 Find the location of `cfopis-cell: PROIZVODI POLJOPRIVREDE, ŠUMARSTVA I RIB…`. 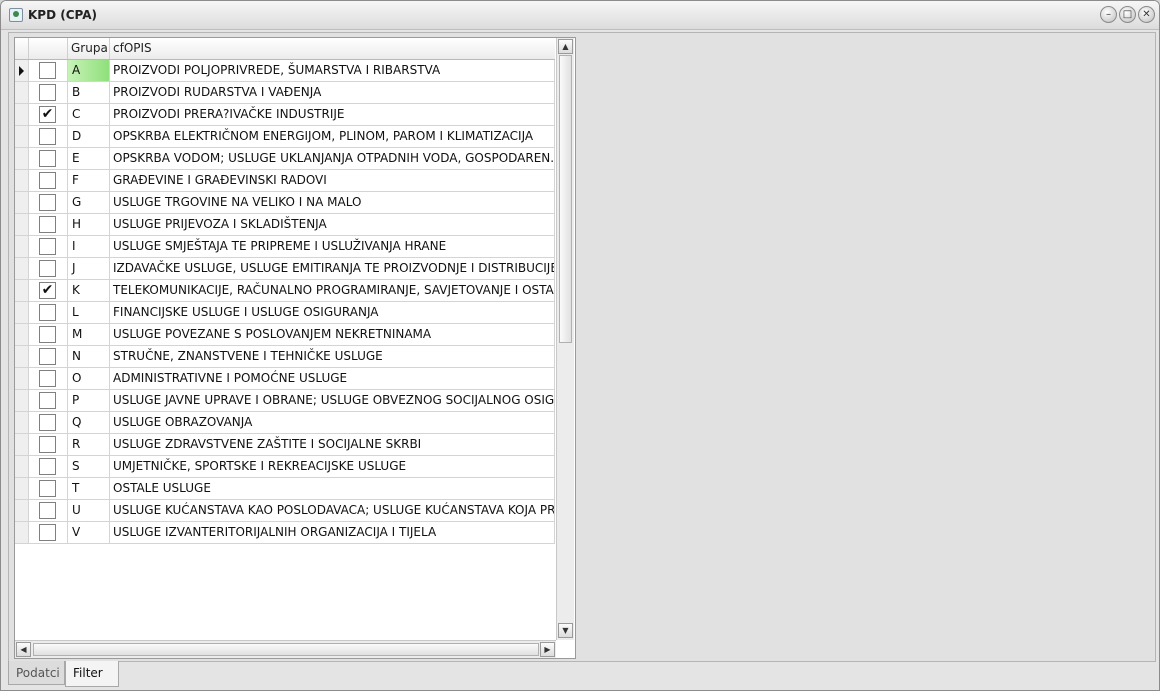

cfopis-cell: PROIZVODI POLJOPRIVREDE, ŠUMARSTVA I RIB… is located at coordinates (332, 70).